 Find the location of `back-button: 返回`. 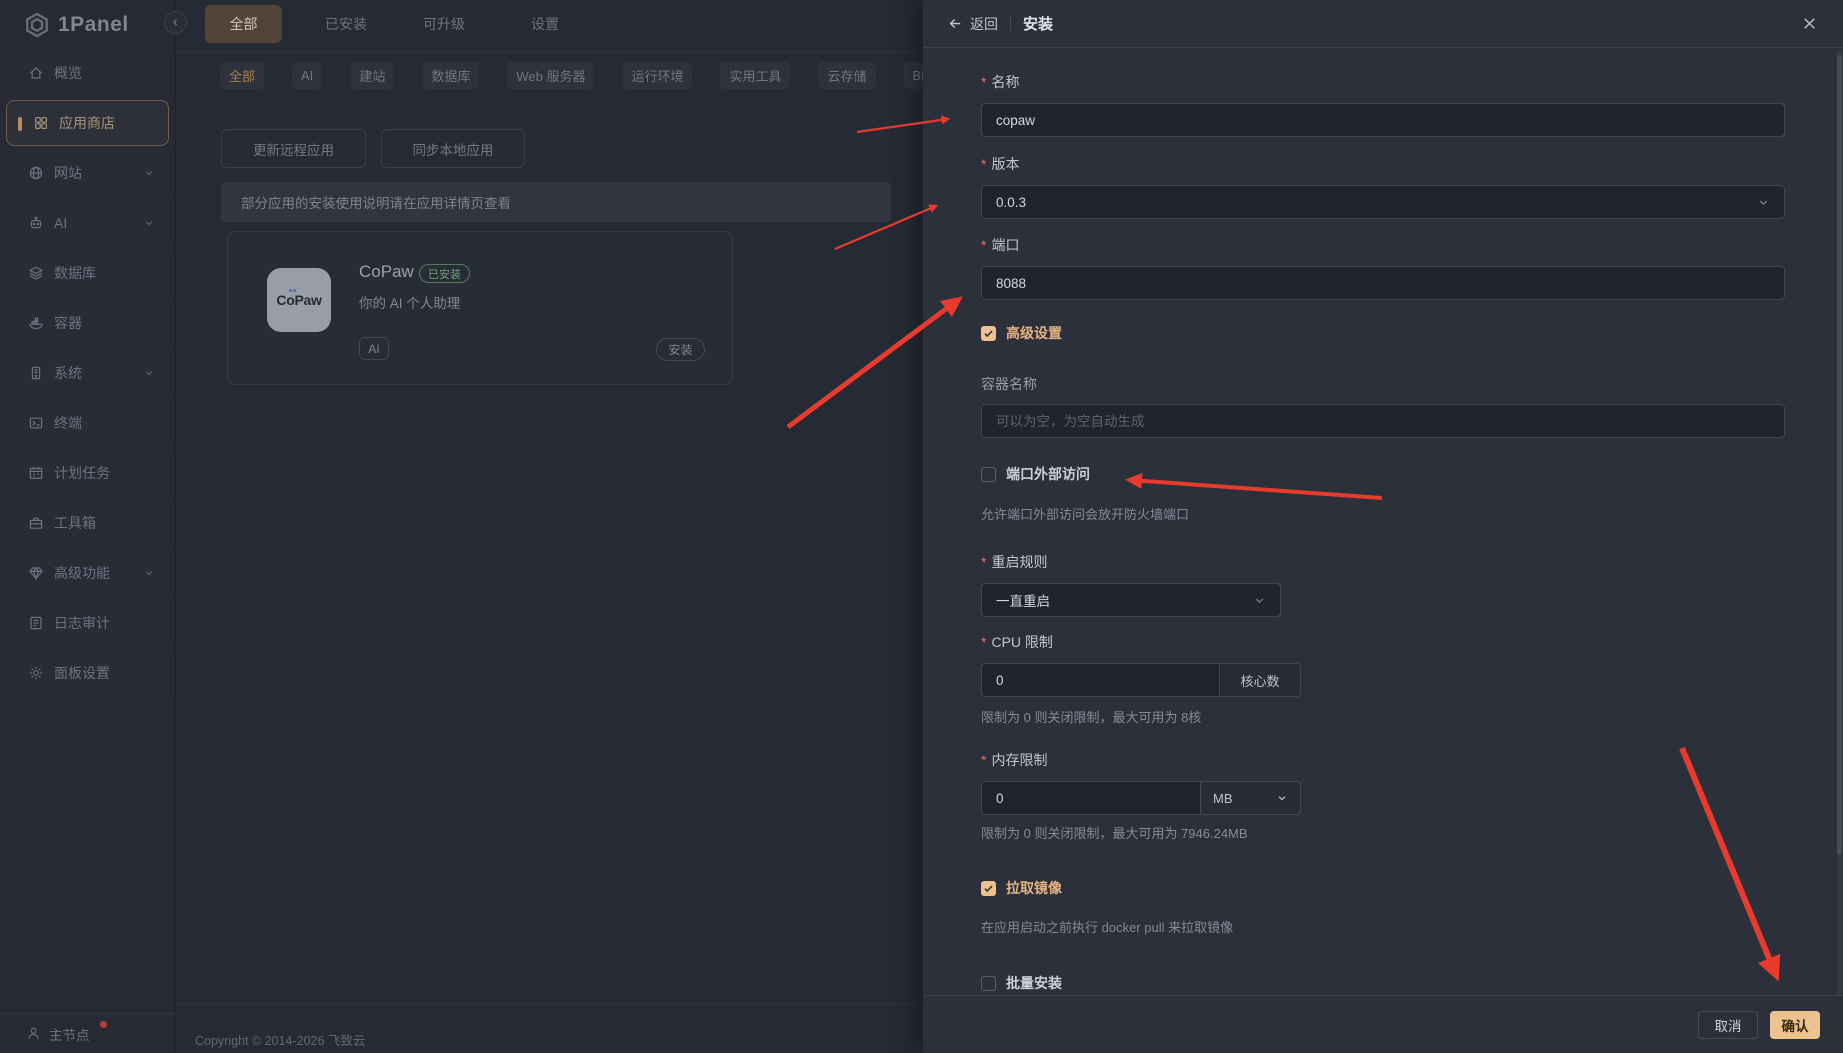

back-button: 返回 is located at coordinates (973, 24).